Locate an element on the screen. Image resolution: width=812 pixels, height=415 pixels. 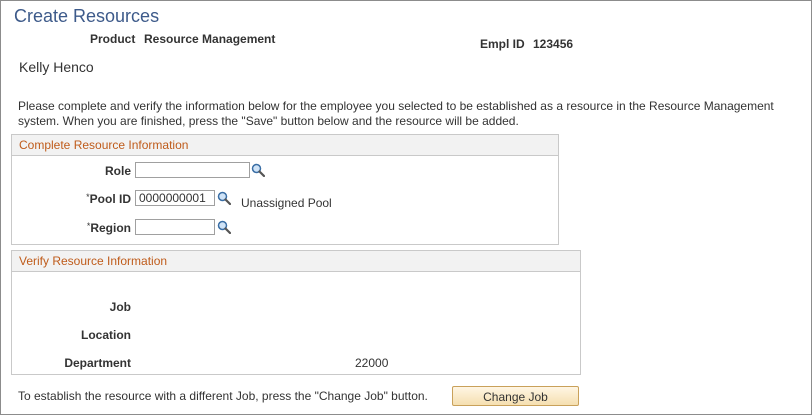
region-lookup-icon is located at coordinates (224, 227).